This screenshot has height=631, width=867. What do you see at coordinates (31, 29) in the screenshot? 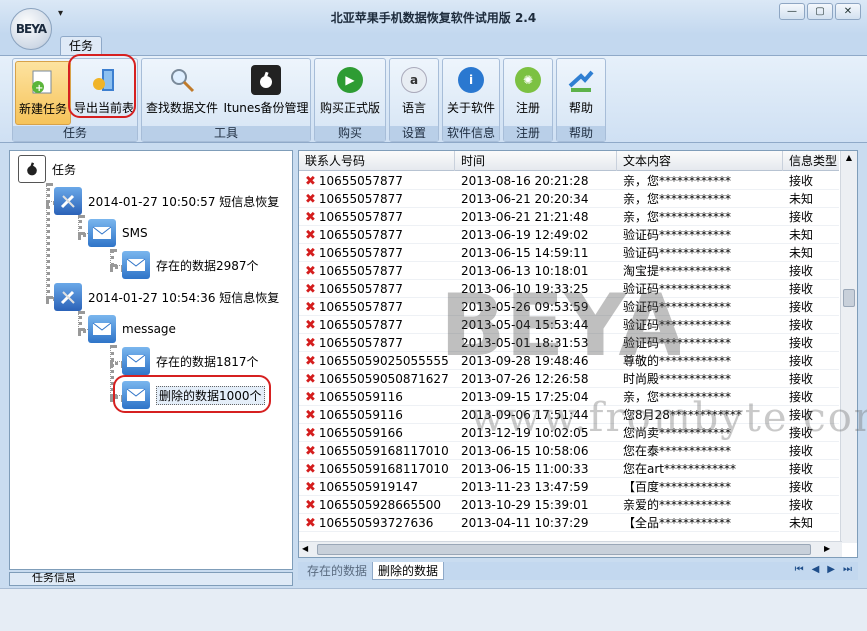
I see `app-logo: BEYA` at bounding box center [31, 29].